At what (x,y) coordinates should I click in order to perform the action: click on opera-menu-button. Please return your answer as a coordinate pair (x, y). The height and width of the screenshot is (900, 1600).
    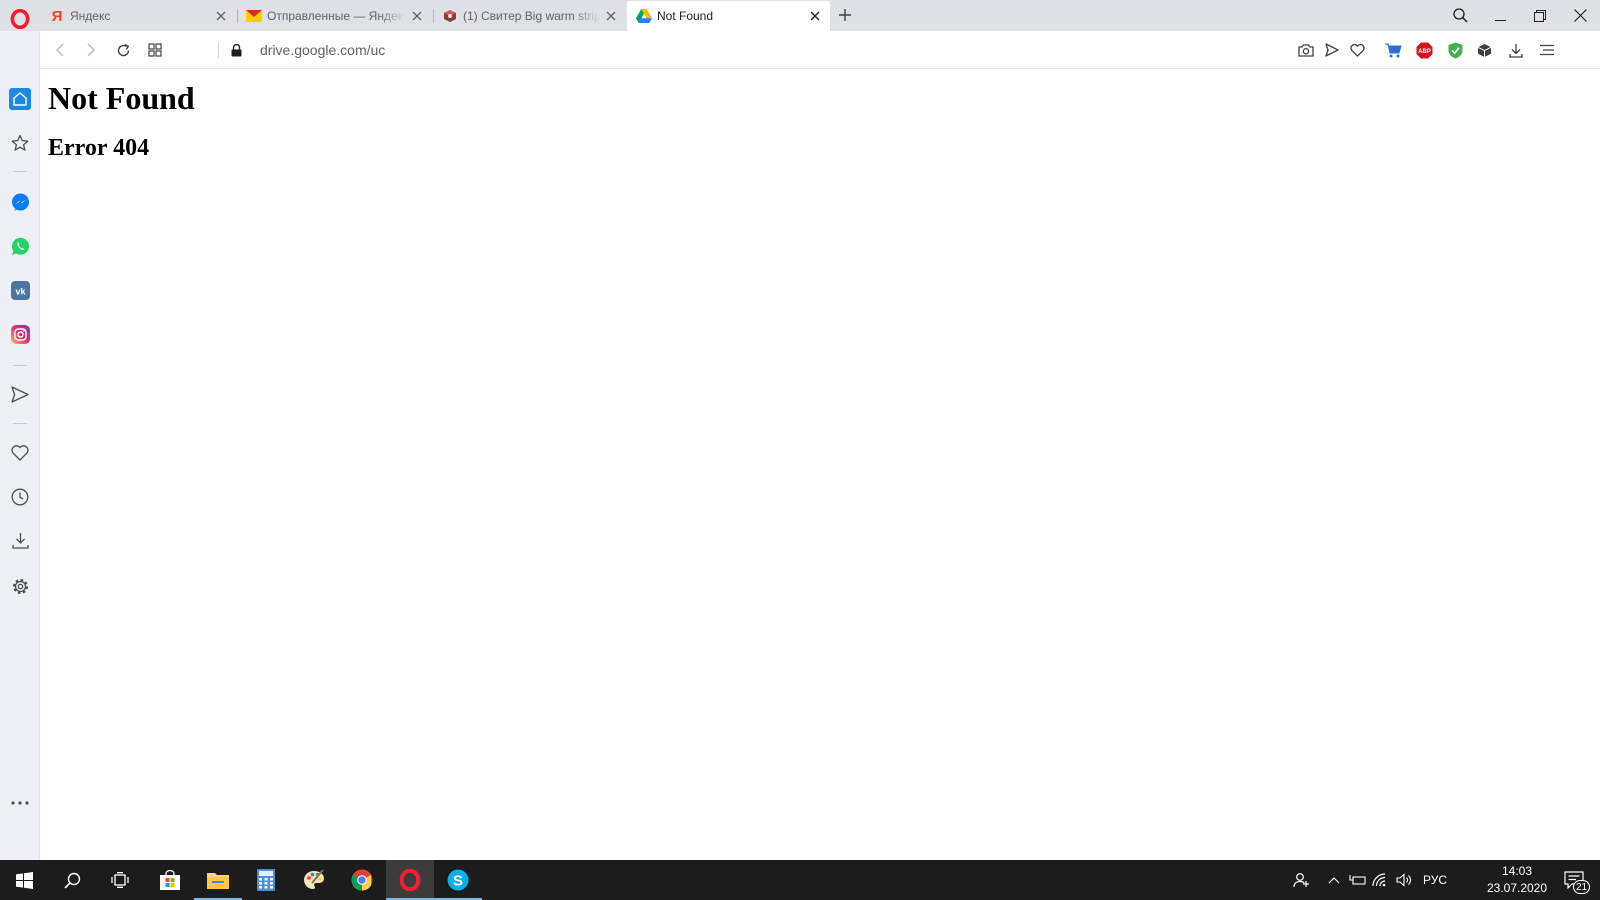
    Looking at the image, I should click on (20, 19).